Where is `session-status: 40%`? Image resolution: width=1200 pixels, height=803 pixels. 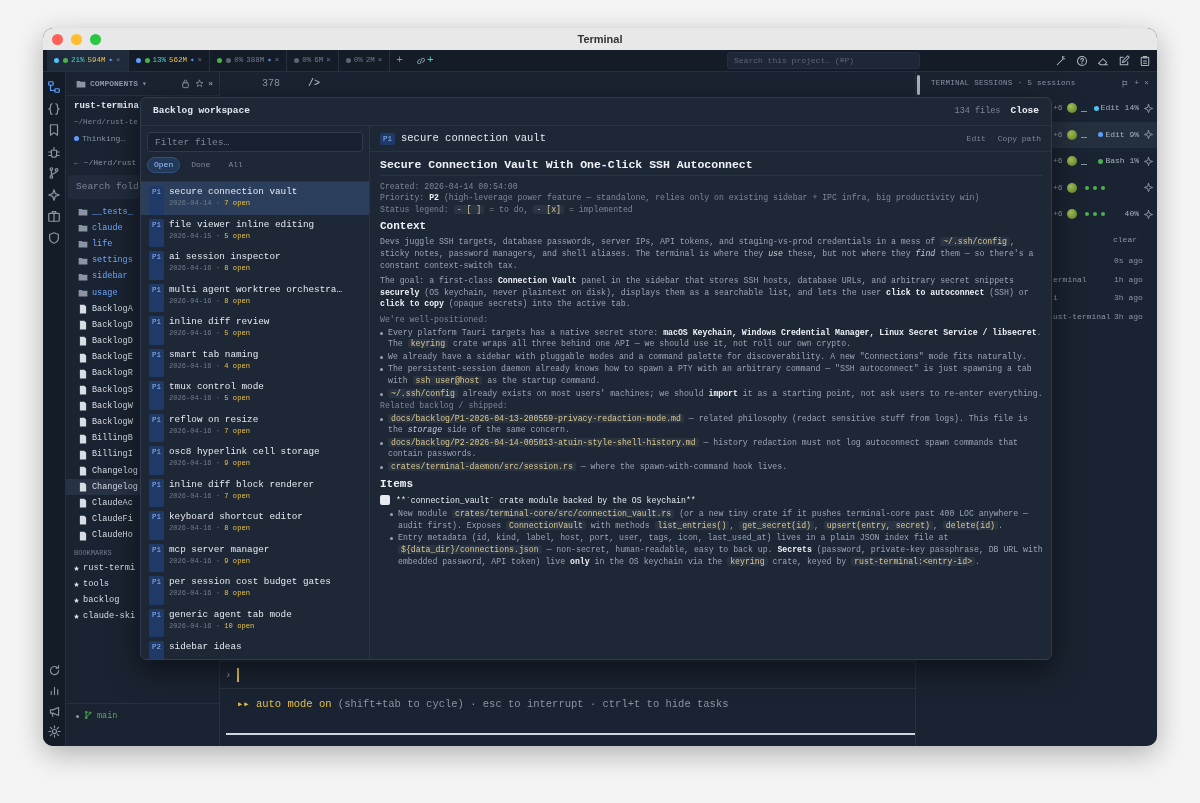
session-status: 40% is located at coordinates (1131, 214).